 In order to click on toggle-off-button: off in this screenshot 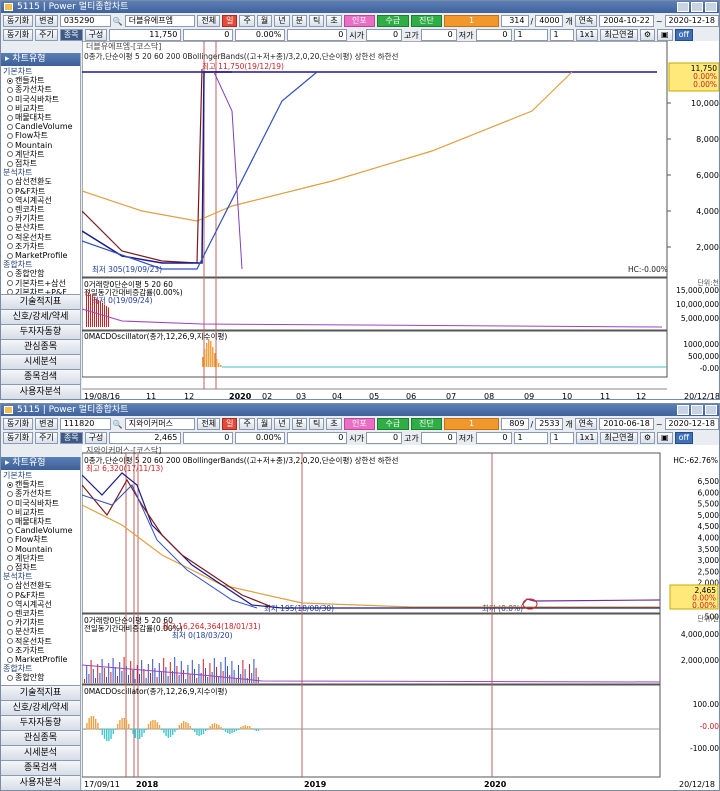, I will do `click(684, 35)`.